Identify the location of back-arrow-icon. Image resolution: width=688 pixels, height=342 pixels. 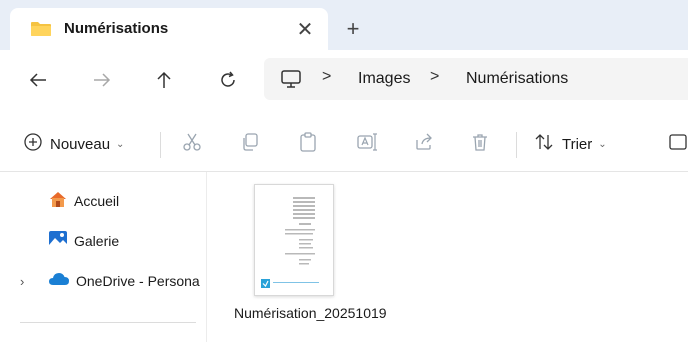
(38, 80).